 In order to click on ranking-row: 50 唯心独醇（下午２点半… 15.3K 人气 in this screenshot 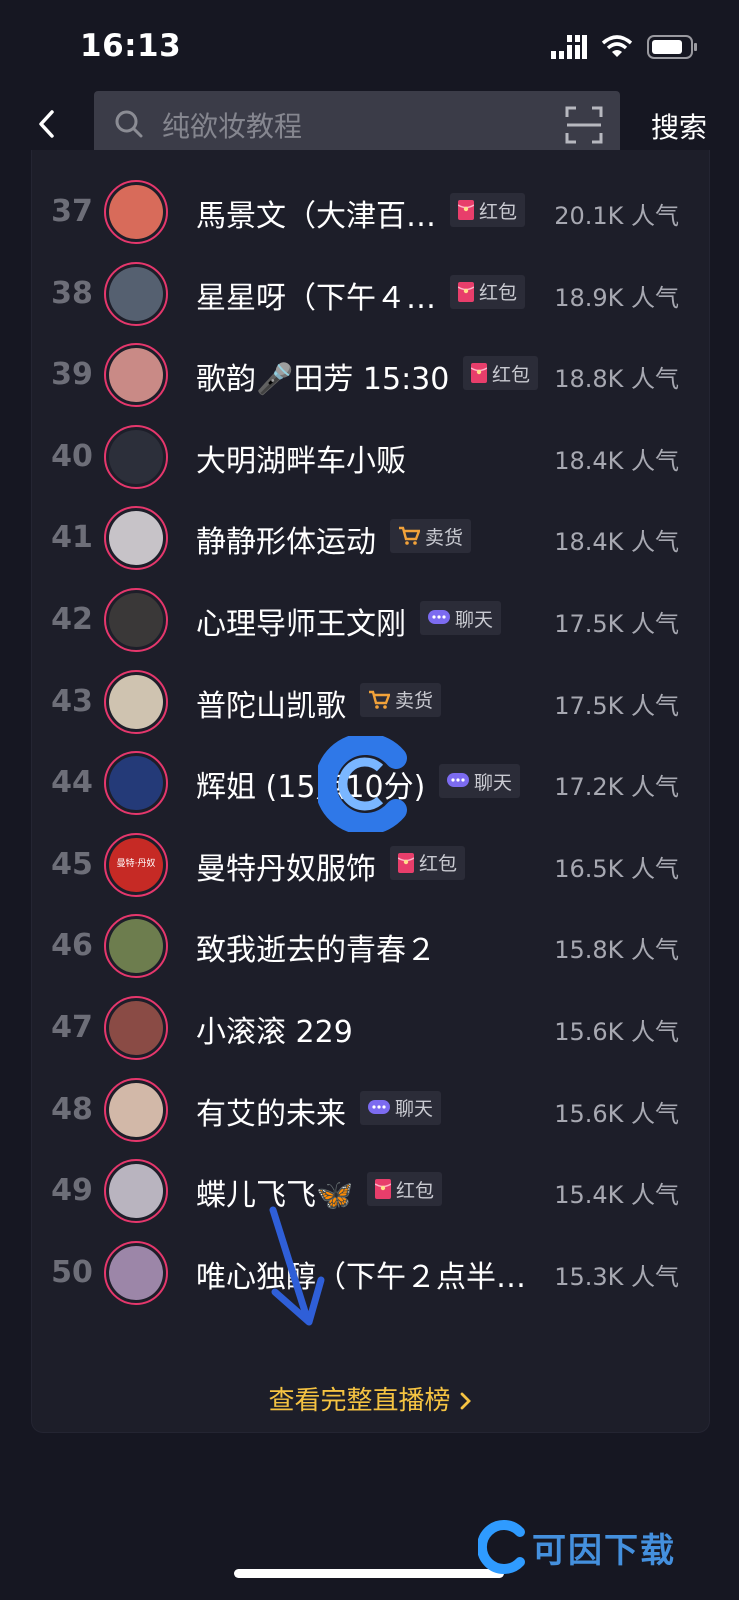, I will do `click(370, 1274)`.